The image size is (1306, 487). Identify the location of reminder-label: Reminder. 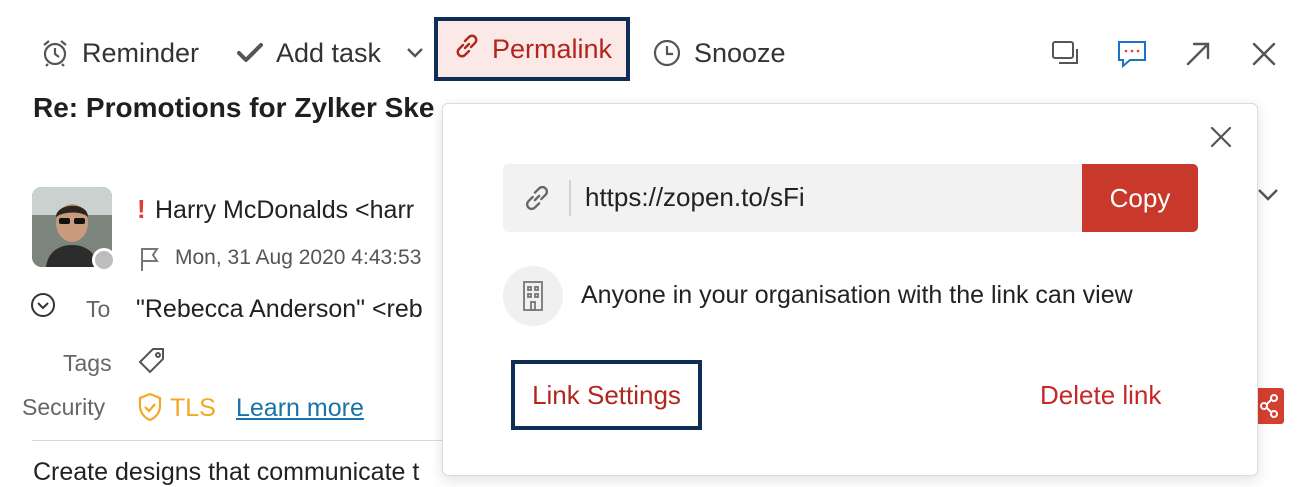
(141, 52).